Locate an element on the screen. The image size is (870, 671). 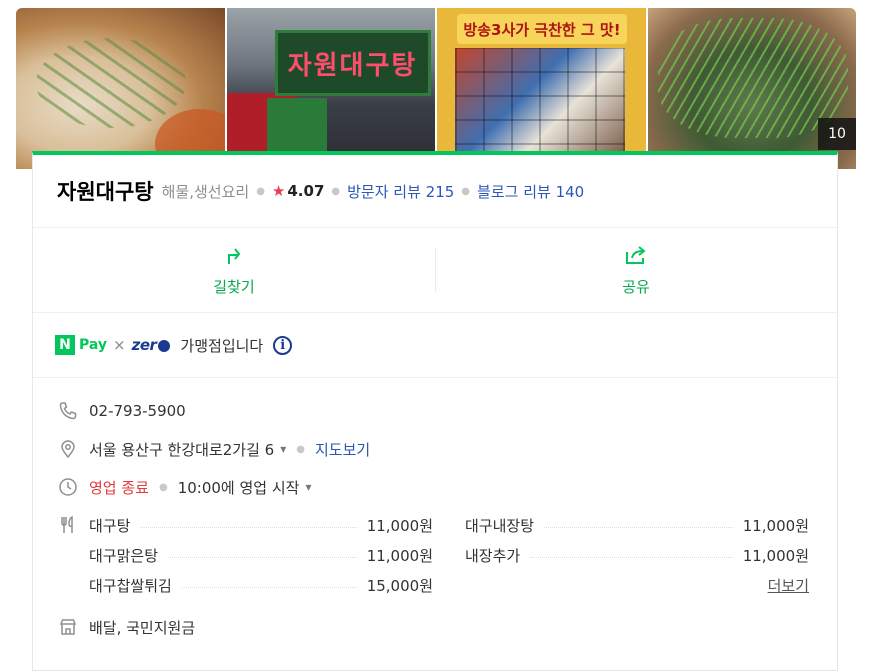
npay-logo-icon: N is located at coordinates (65, 345).